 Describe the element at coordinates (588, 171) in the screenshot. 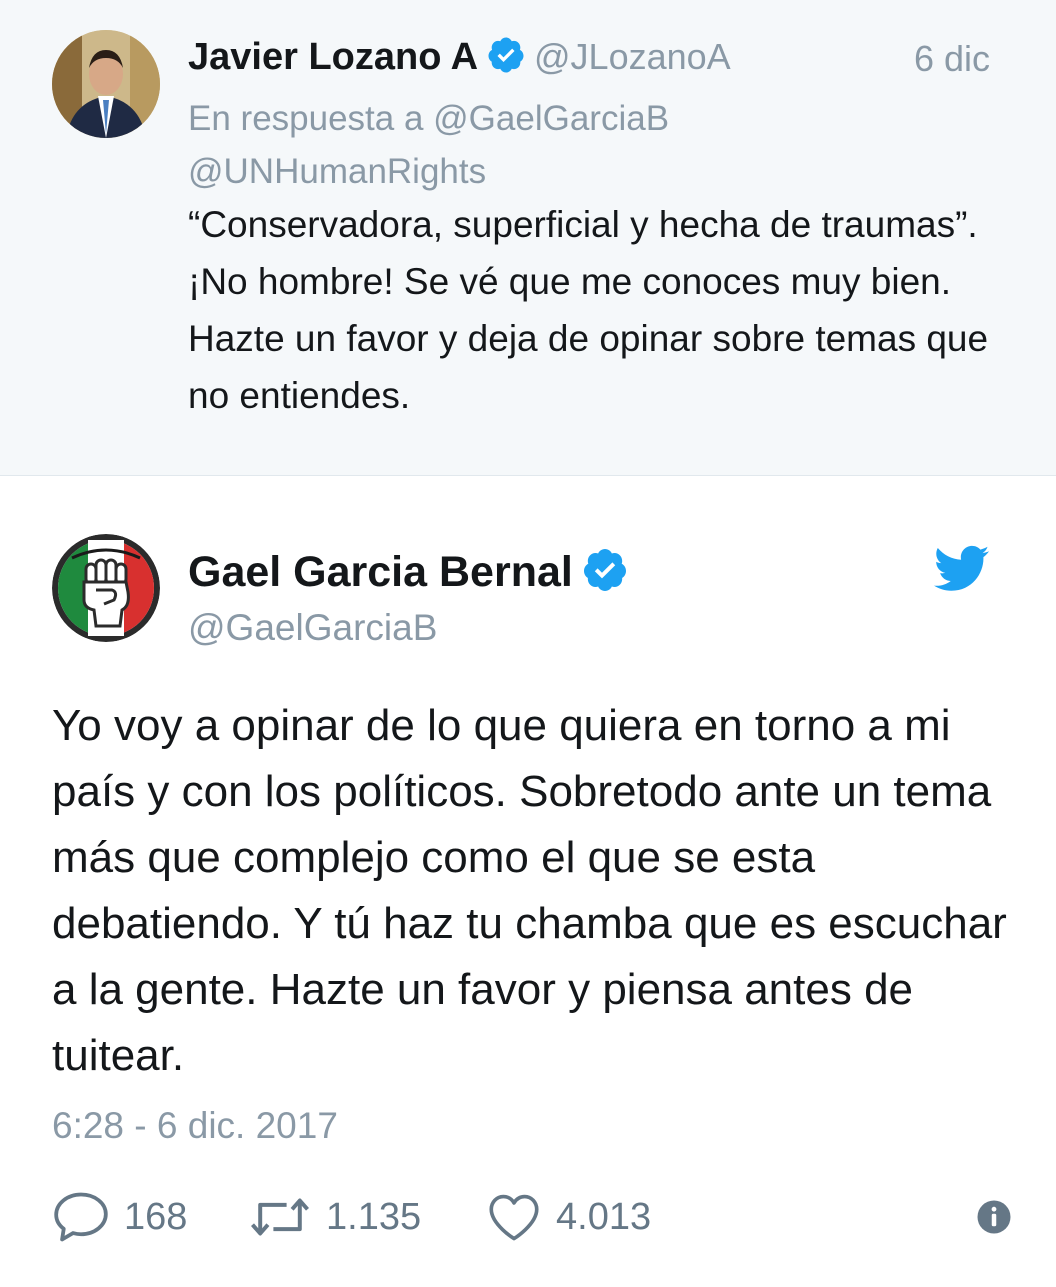

I see `reply-context-line: @UNHumanRights` at that location.